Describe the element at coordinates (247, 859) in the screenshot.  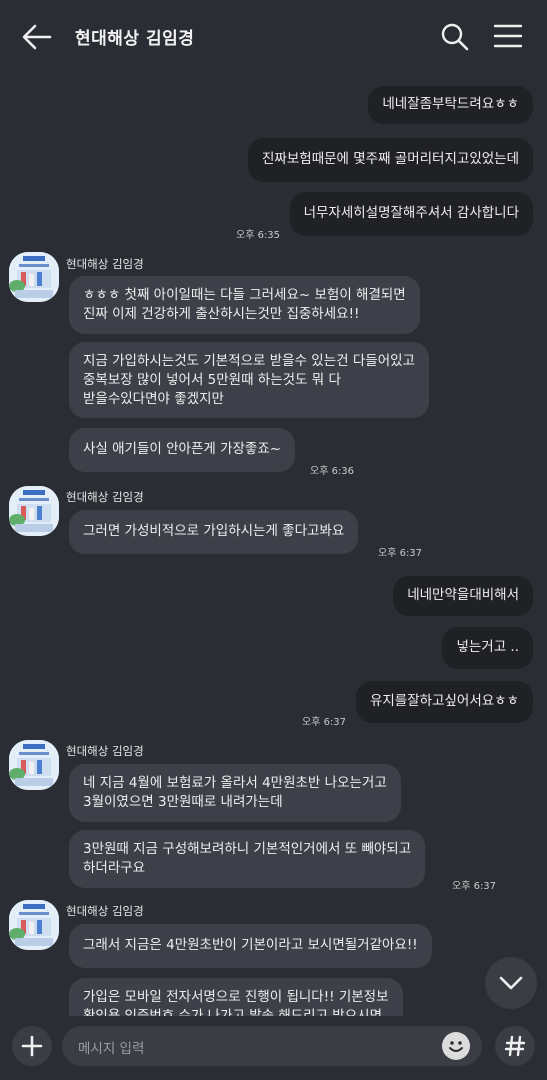
I see `received-message: 3만원때 지금 구성해보려하니 기본적인거에서 또 빼야되고 하더라구요` at that location.